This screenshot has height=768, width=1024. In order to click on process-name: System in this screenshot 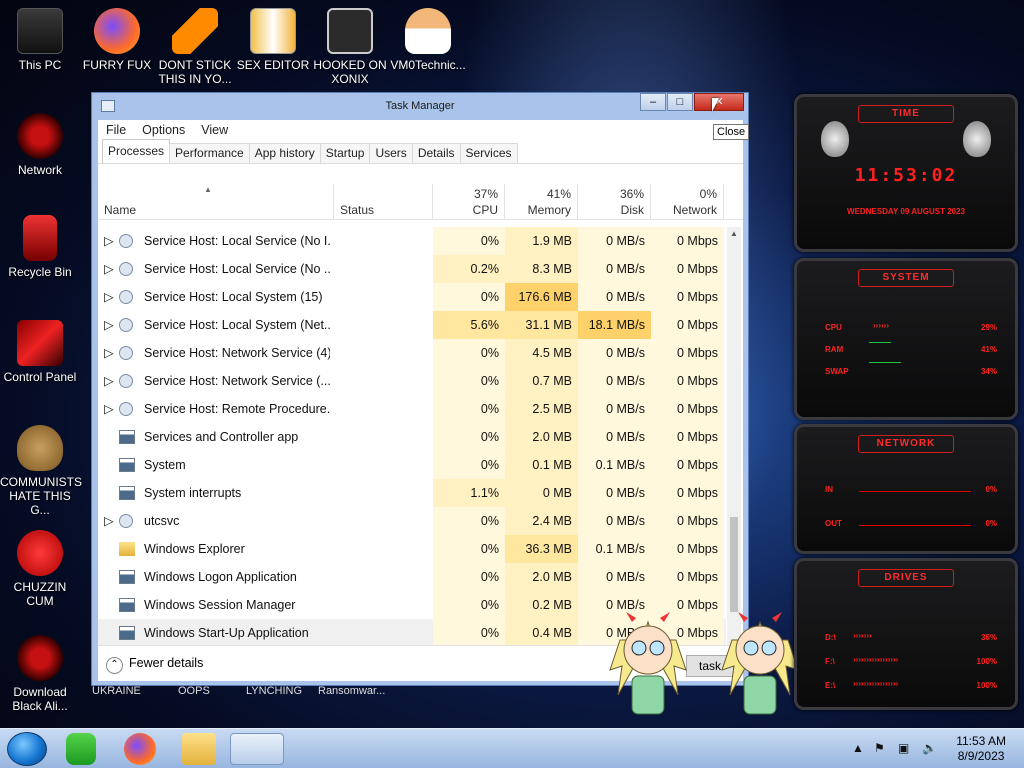, I will do `click(165, 465)`.